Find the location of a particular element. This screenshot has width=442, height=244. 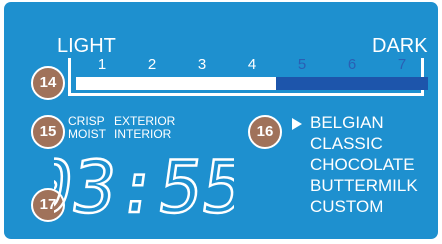

crisp-label: CRISP is located at coordinates (86, 121).